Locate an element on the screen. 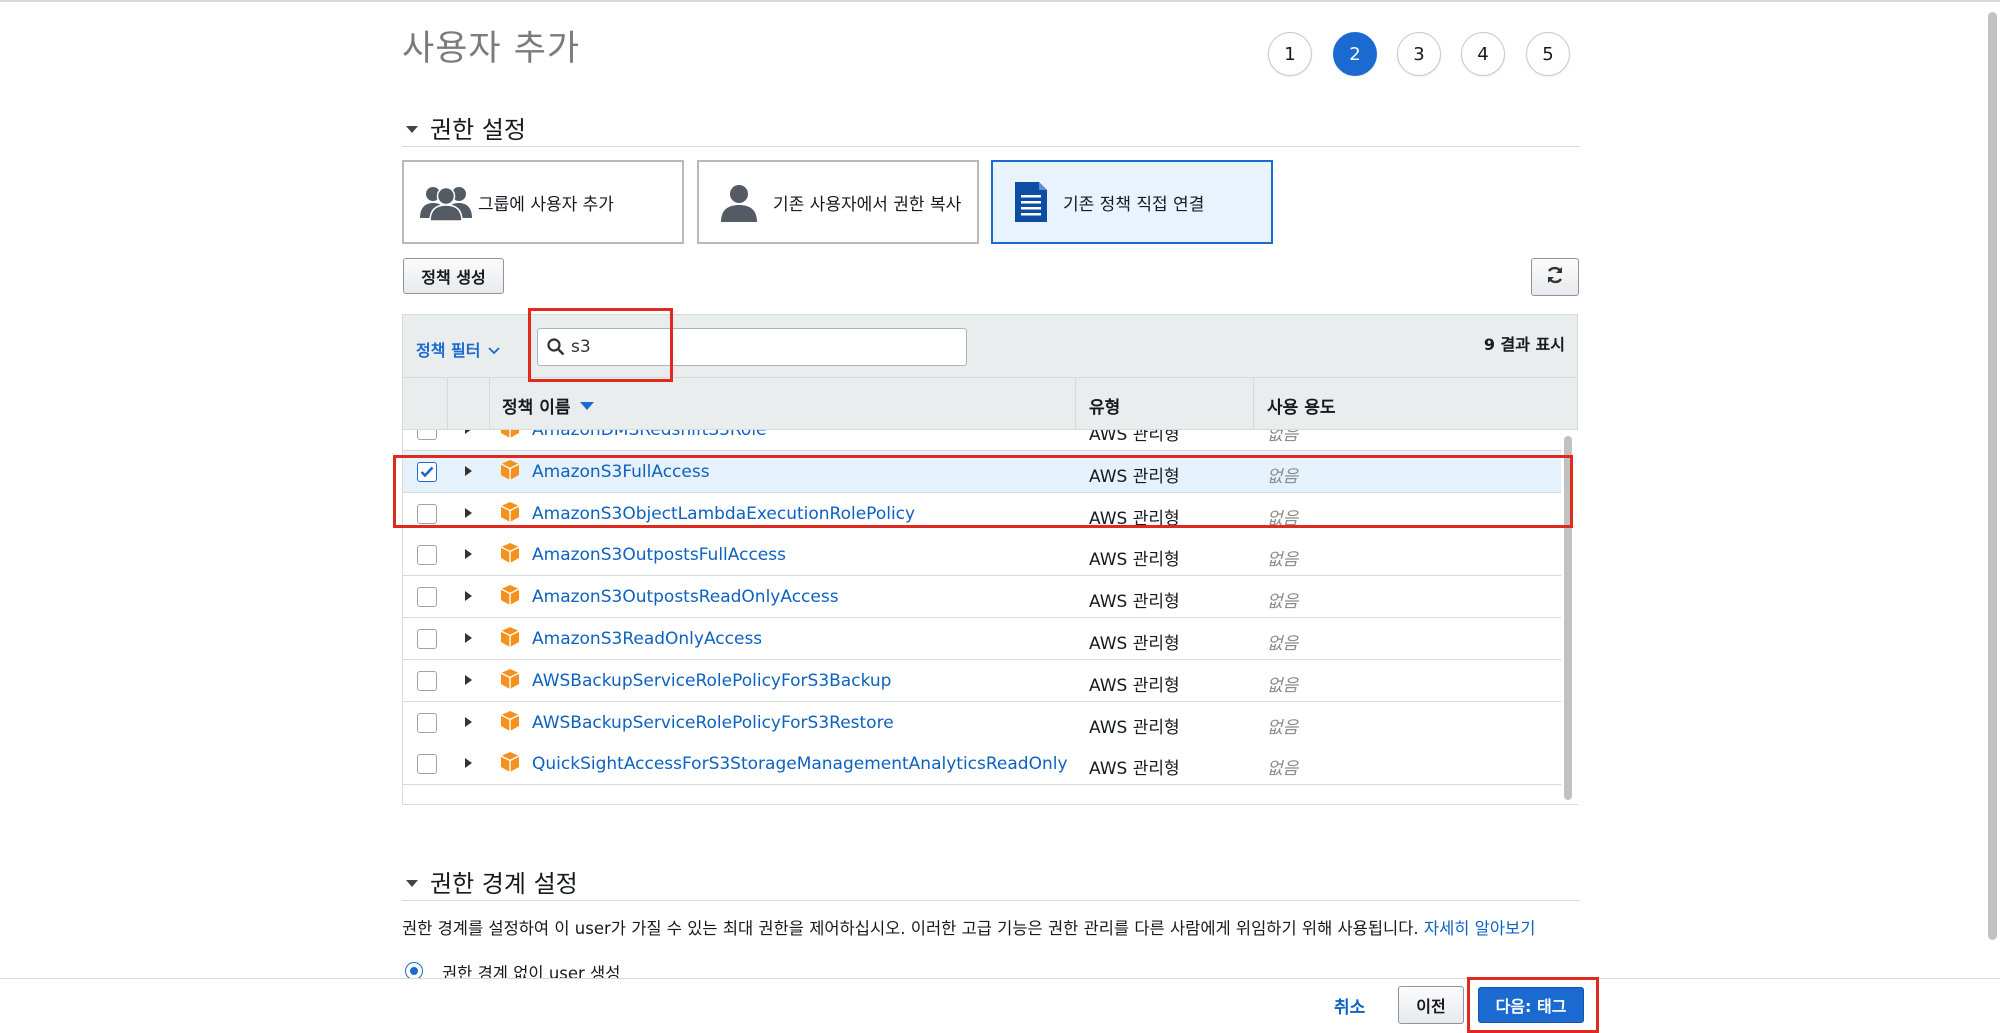 The width and height of the screenshot is (2000, 1033). learn-more-link: 자세히 알아보기 is located at coordinates (1480, 928).